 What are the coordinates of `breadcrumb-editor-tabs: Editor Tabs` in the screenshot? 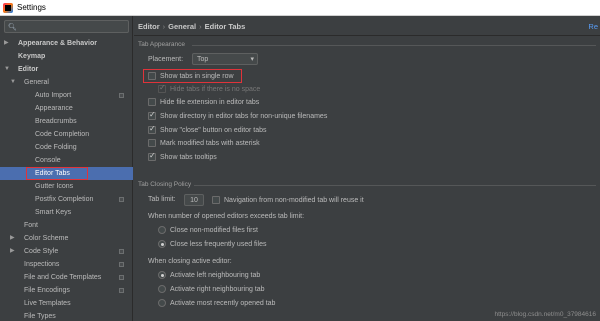 It's located at (225, 26).